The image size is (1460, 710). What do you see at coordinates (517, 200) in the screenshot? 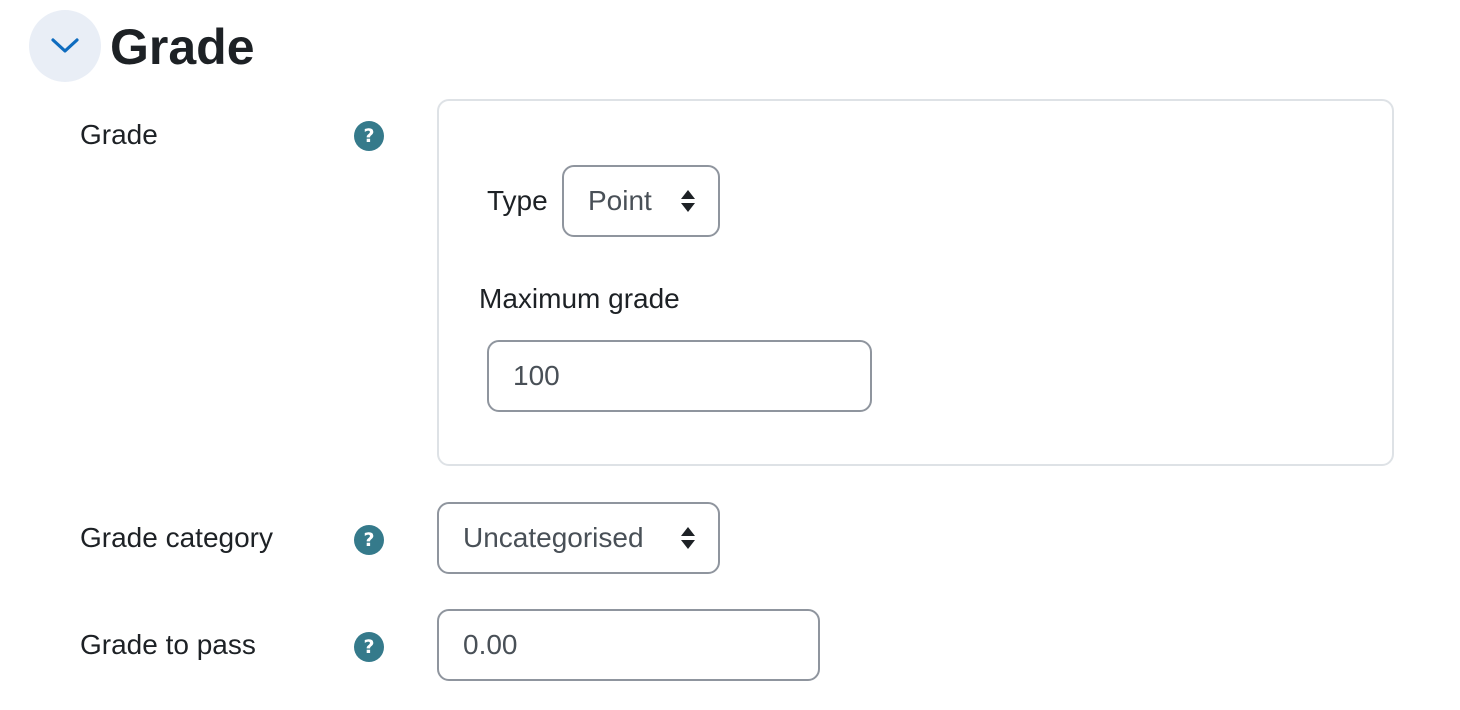
I see `grade-type-label: Type` at bounding box center [517, 200].